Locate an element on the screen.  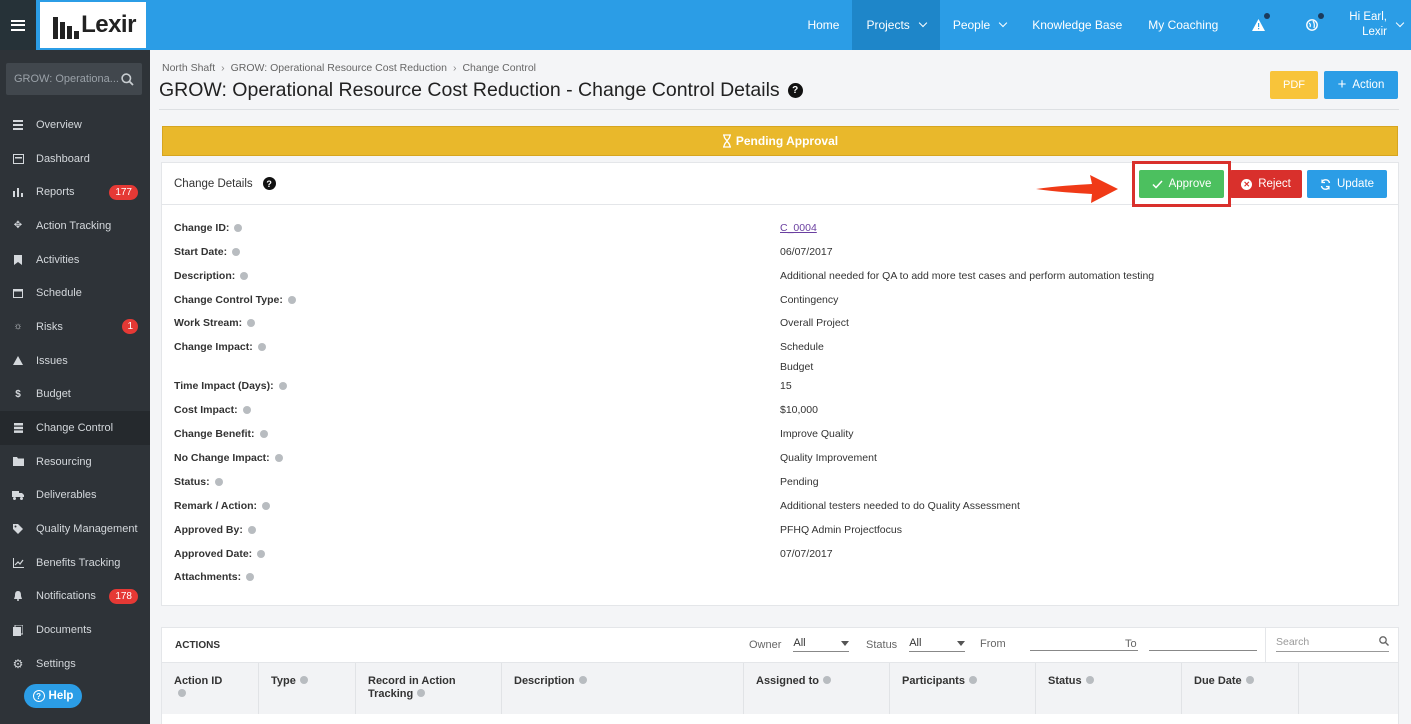
column-header: Status is located at coordinates (1109, 688).